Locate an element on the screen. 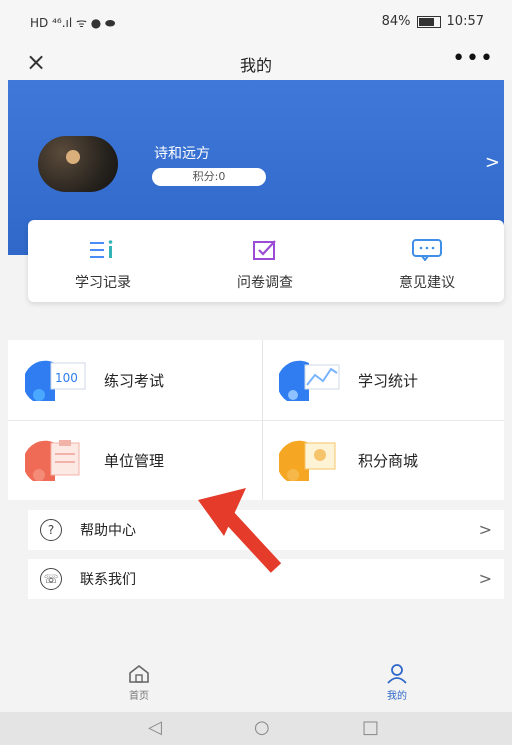 The image size is (512, 745). avatar is located at coordinates (78, 164).